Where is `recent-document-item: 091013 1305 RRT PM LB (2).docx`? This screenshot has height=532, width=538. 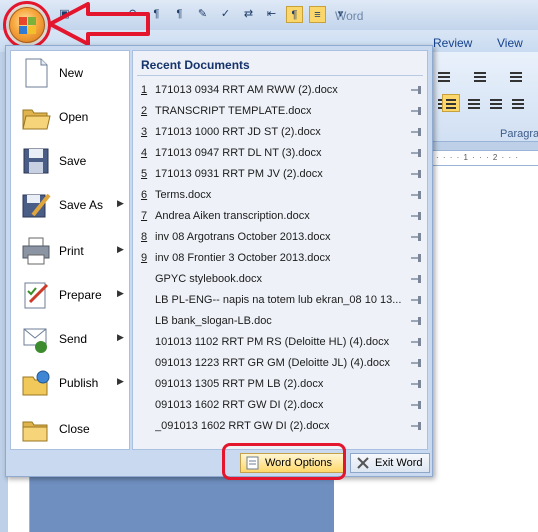 recent-document-item: 091013 1305 RRT PM LB (2).docx is located at coordinates (284, 384).